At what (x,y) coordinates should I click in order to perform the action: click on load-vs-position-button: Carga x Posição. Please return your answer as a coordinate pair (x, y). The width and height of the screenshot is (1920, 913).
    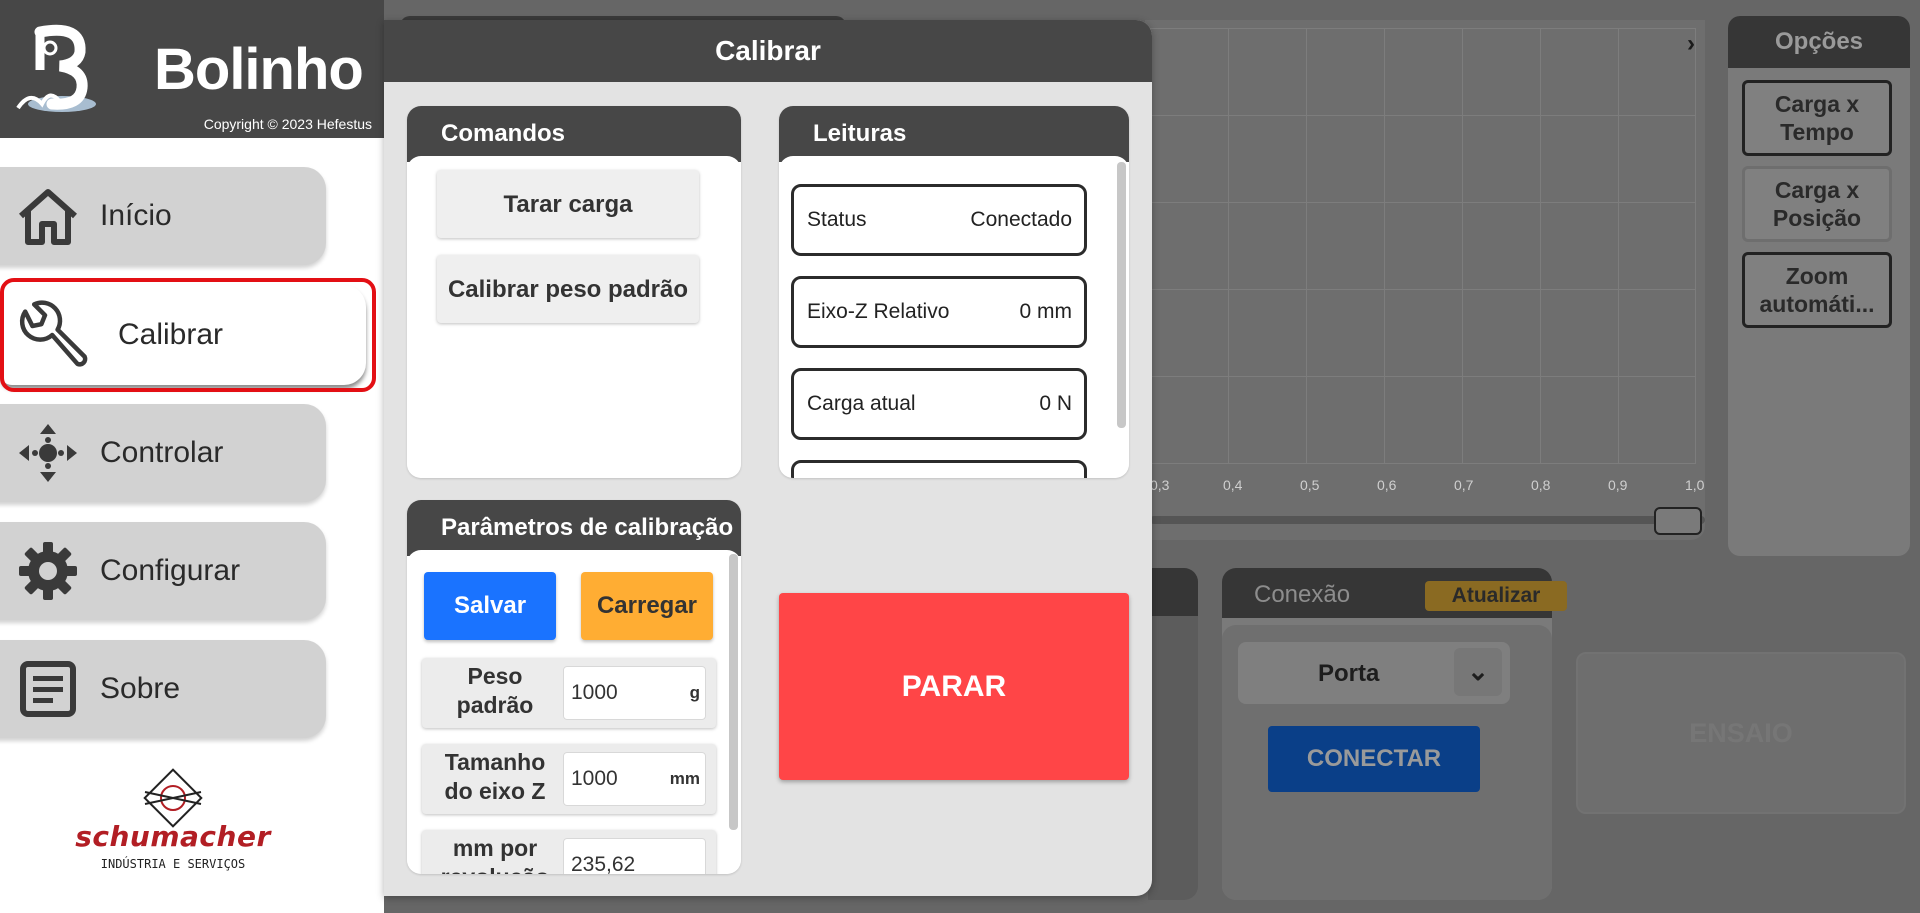
    Looking at the image, I should click on (1817, 204).